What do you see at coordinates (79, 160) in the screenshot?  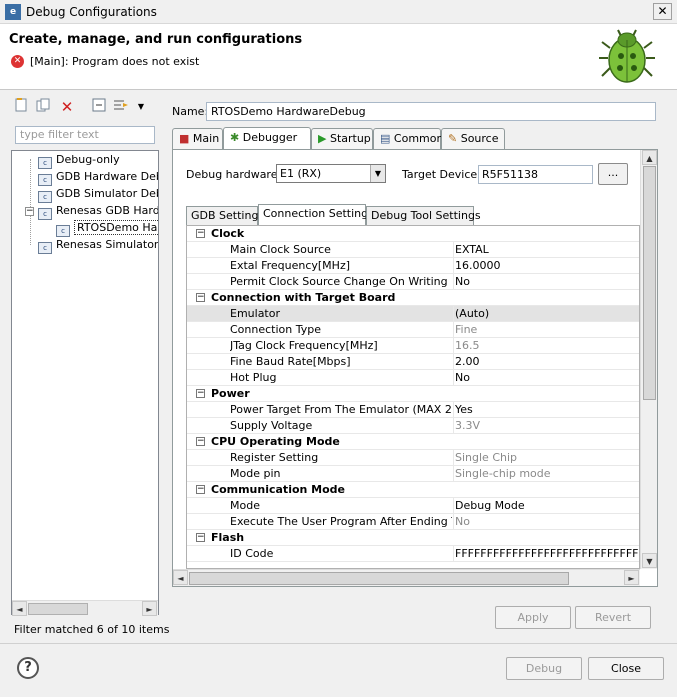 I see `tree-item-debug-only: c Debug-only` at bounding box center [79, 160].